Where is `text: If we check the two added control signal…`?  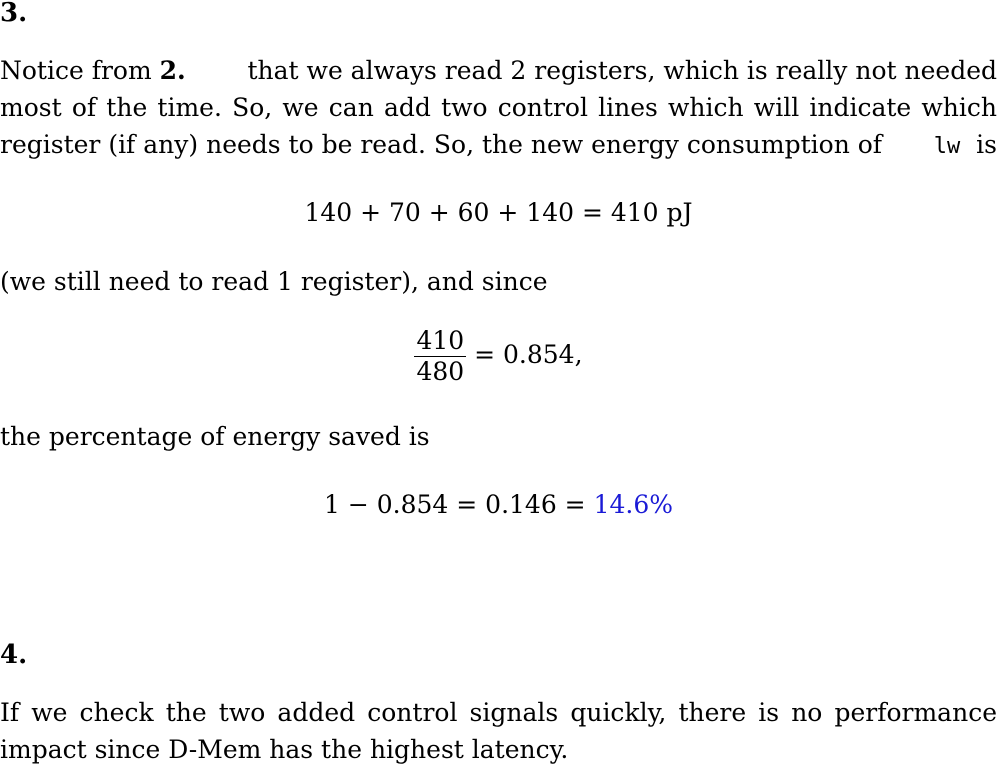 text: If we check the two added control signal… is located at coordinates (498, 712).